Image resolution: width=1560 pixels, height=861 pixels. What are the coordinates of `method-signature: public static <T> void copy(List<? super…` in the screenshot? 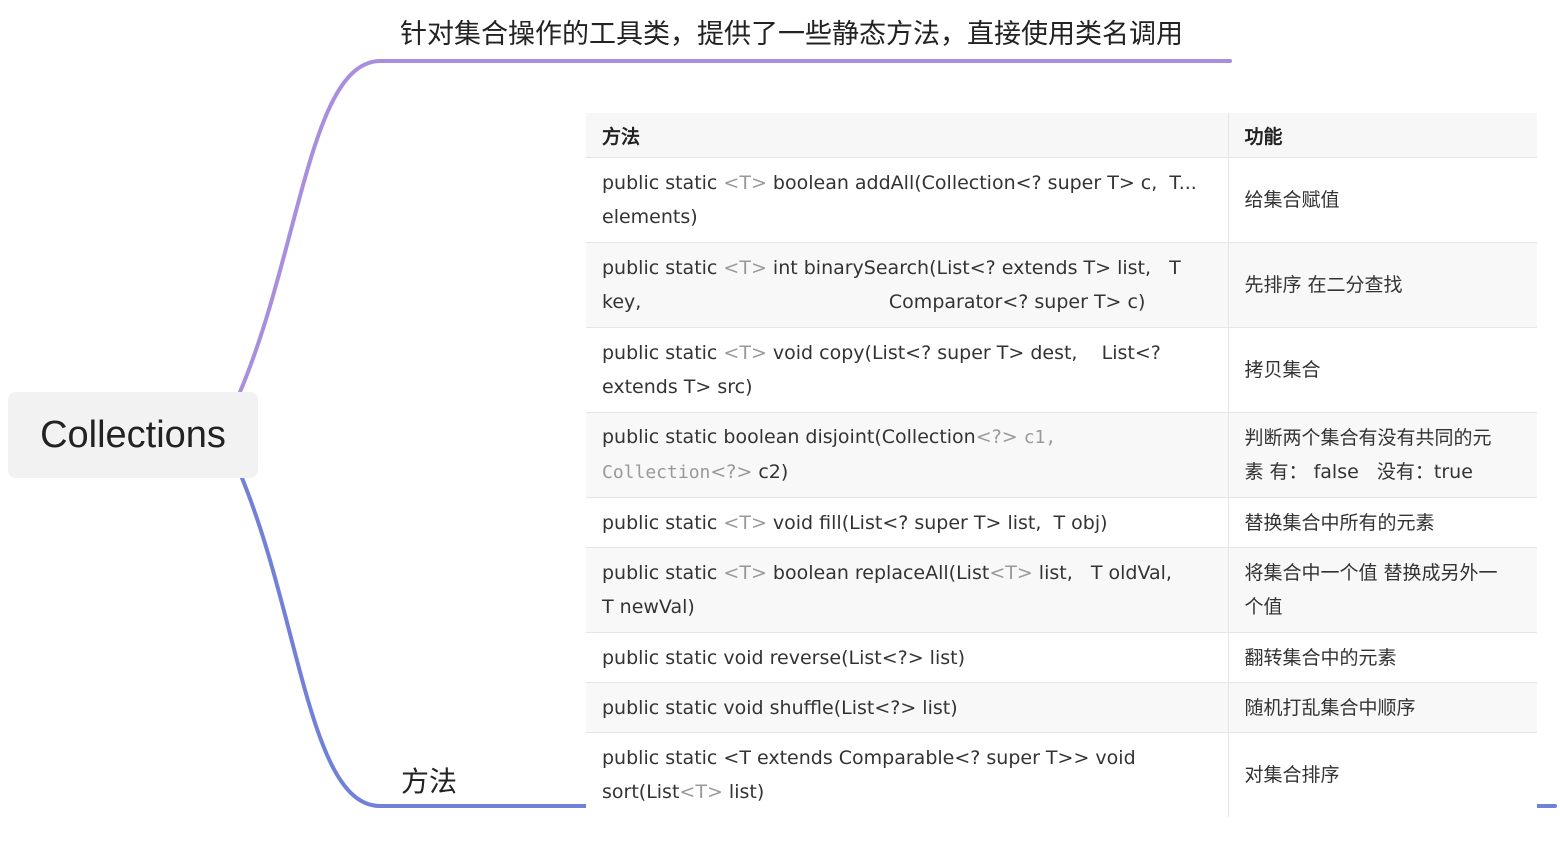 It's located at (907, 370).